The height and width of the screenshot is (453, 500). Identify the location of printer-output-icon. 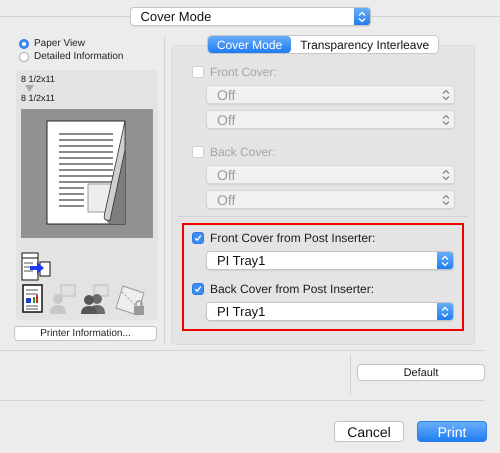
(36, 267).